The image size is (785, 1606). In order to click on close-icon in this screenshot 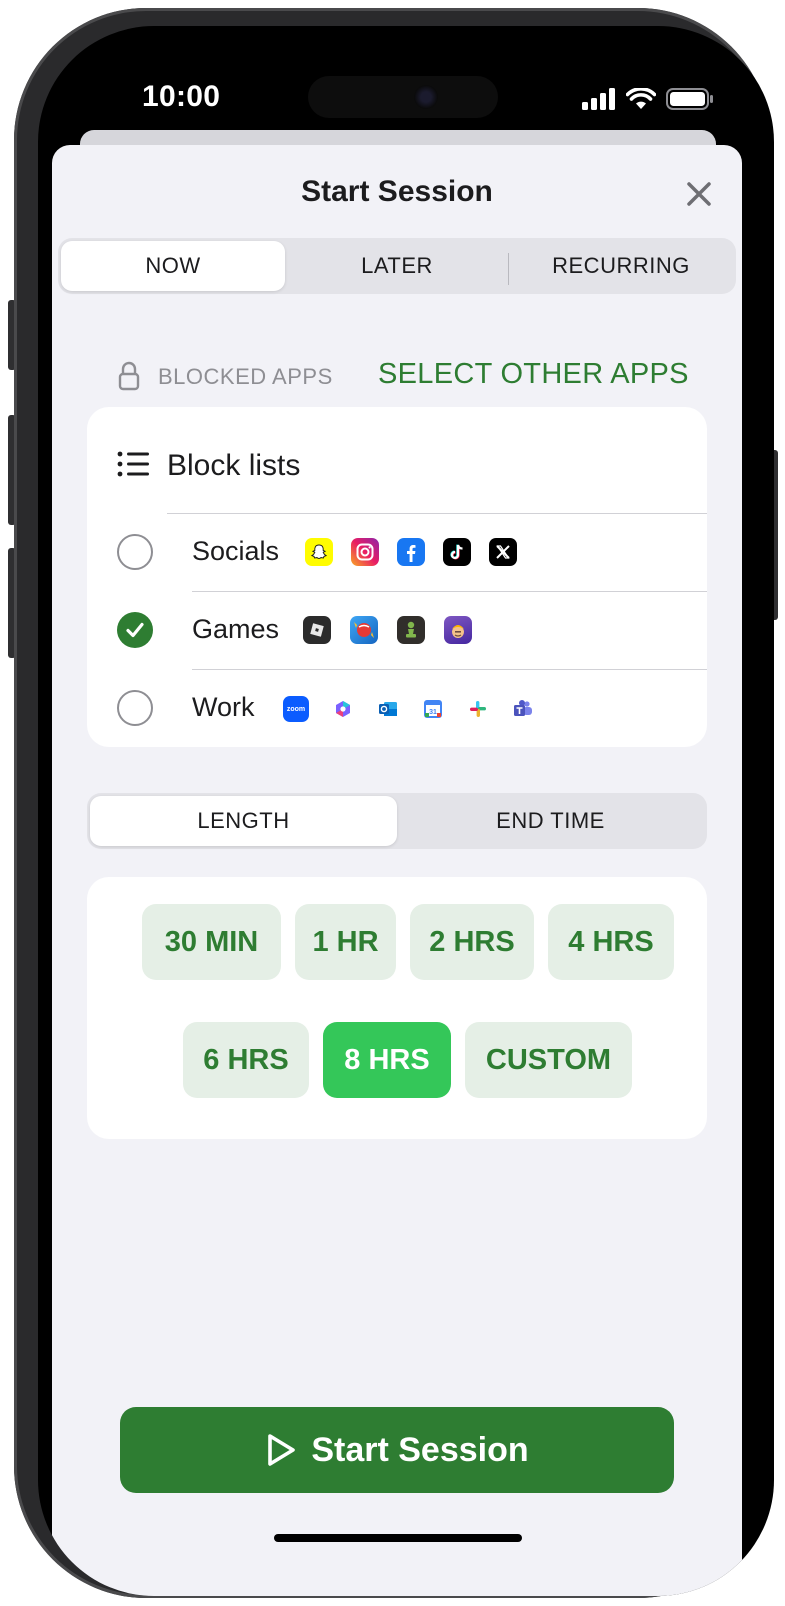, I will do `click(699, 194)`.